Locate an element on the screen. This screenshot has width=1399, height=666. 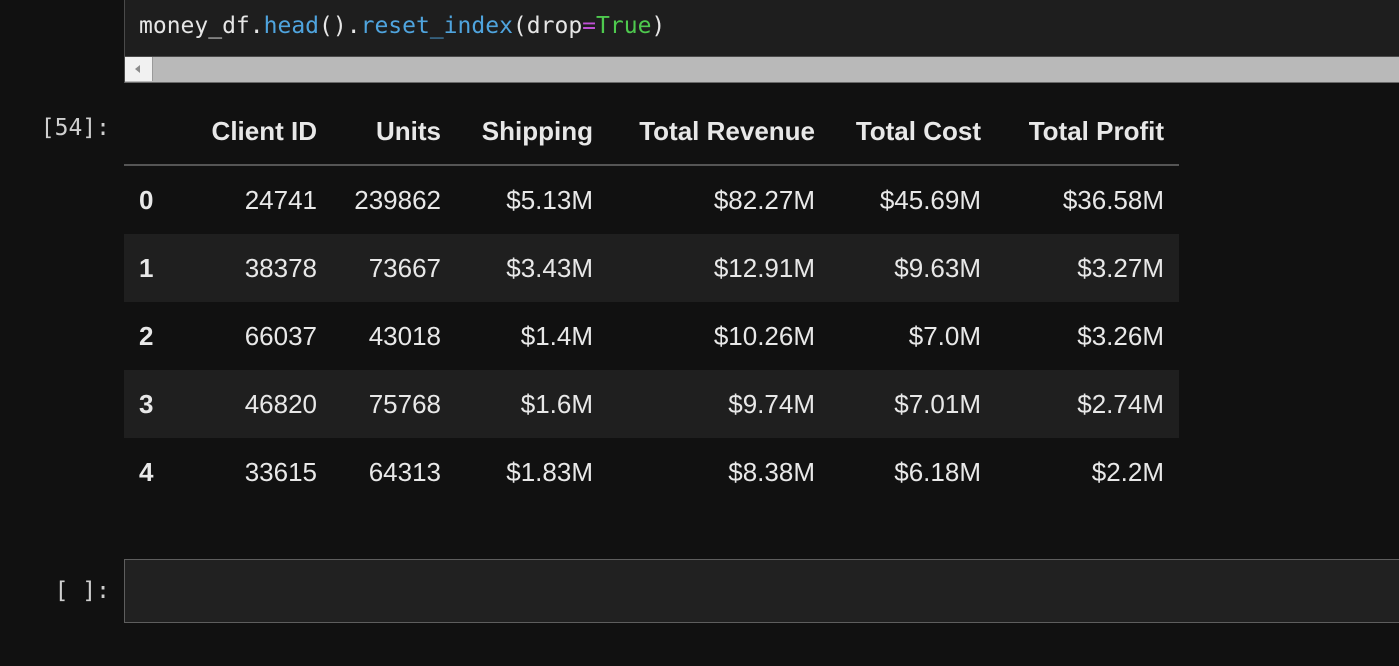
cell-total-cost: $6.18M is located at coordinates (937, 471).